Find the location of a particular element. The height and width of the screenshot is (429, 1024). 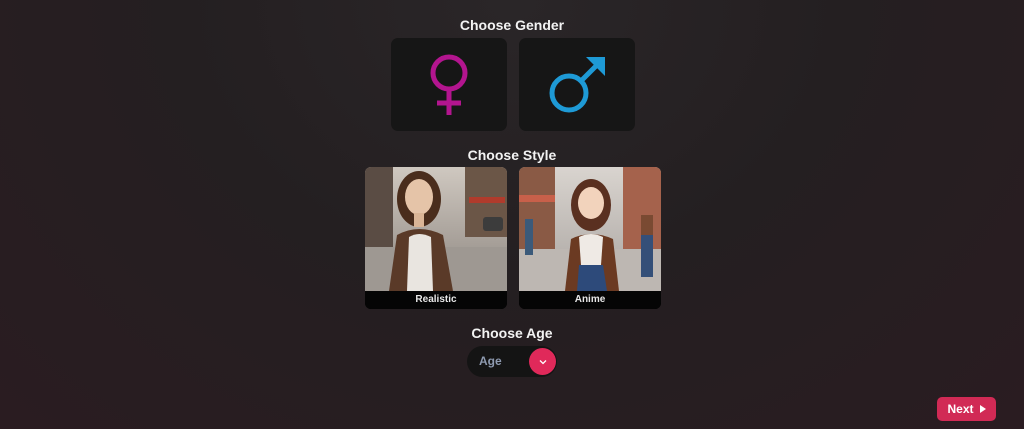

gender-option-female is located at coordinates (449, 84).